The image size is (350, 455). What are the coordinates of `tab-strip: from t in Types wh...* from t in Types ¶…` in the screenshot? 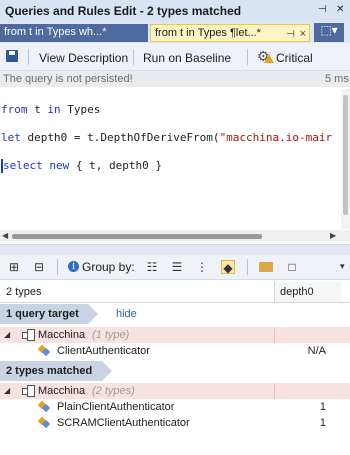 It's located at (175, 32).